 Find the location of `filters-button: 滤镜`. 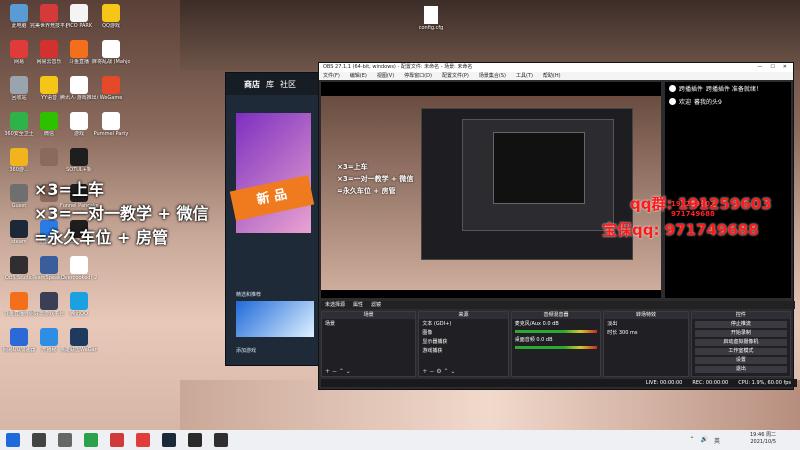

filters-button: 滤镜 is located at coordinates (376, 305).